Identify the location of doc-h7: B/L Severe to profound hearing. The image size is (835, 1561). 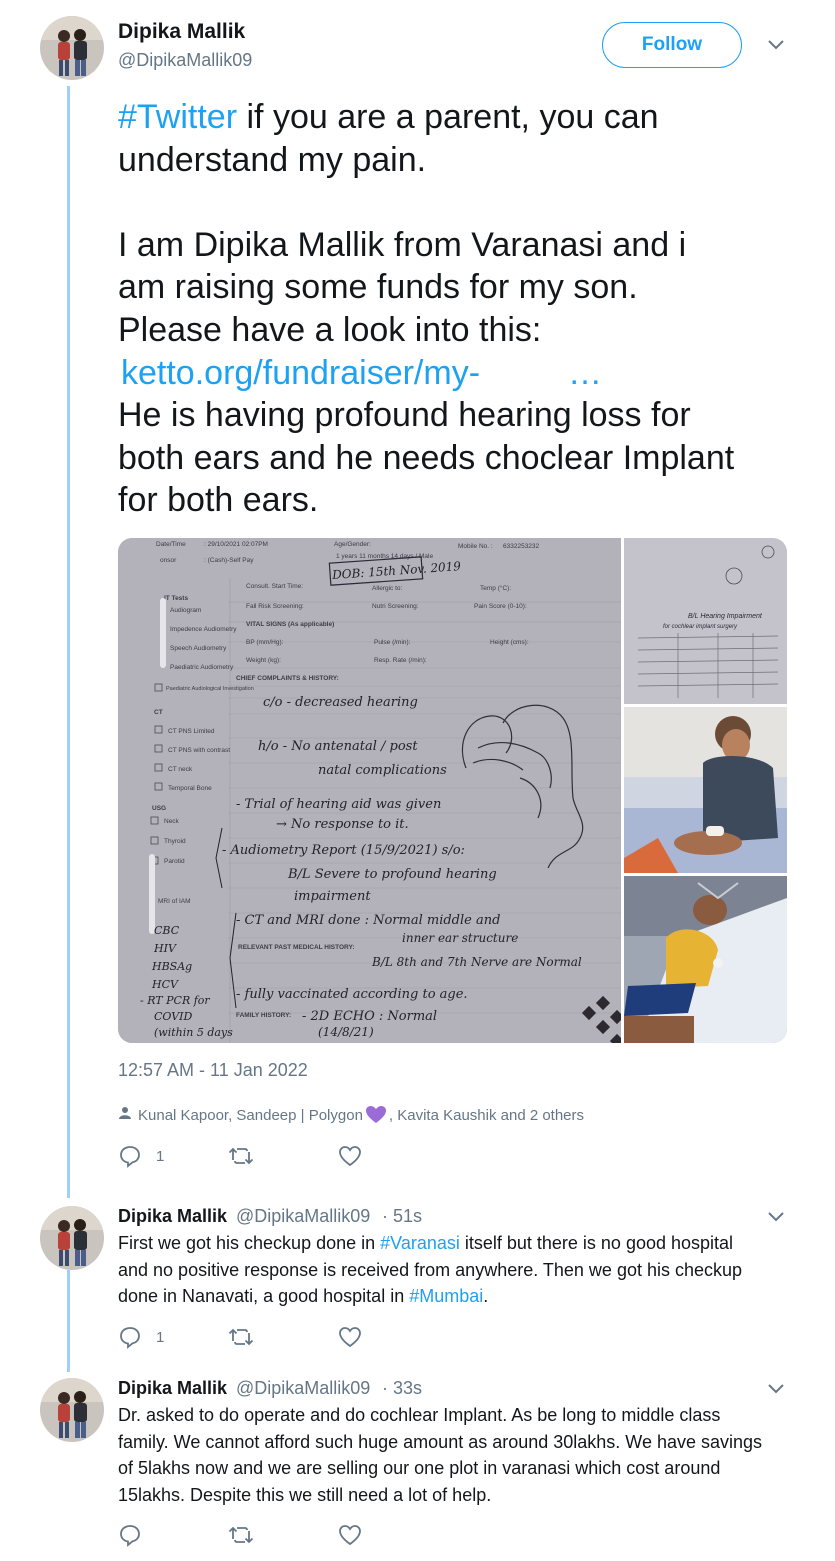
(392, 874).